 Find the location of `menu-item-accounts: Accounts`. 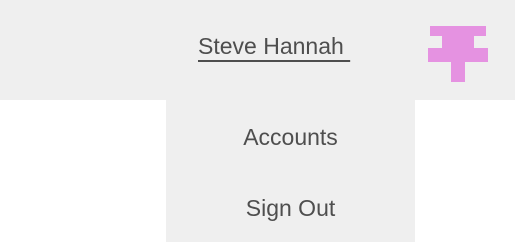

menu-item-accounts: Accounts is located at coordinates (290, 137).